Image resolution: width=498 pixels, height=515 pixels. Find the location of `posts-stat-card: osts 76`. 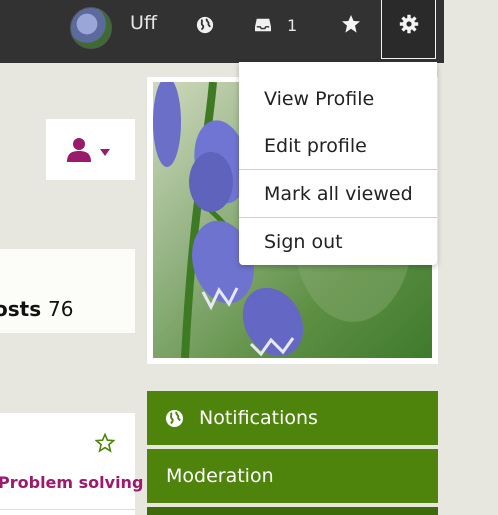

posts-stat-card: osts 76 is located at coordinates (67, 291).